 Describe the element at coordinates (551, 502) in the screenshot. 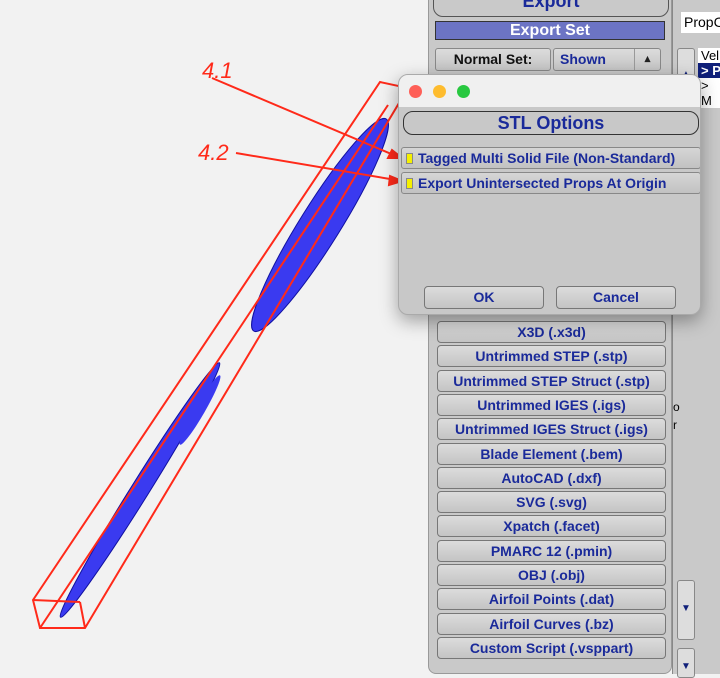

I see `export-format-button: SVG (.svg)` at that location.